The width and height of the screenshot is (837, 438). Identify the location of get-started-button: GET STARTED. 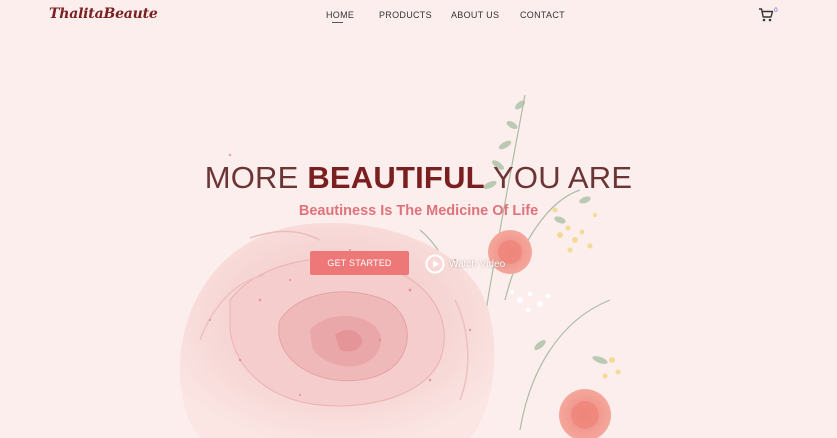
(359, 263).